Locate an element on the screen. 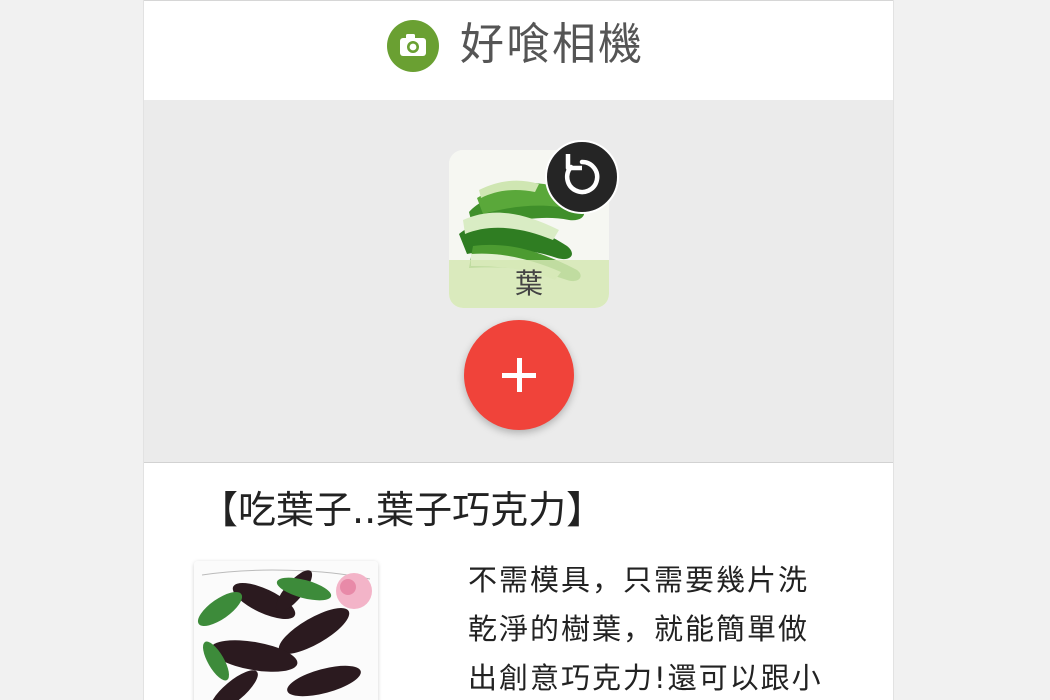 The height and width of the screenshot is (700, 1050). app-header: 好喰相機 is located at coordinates (518, 50).